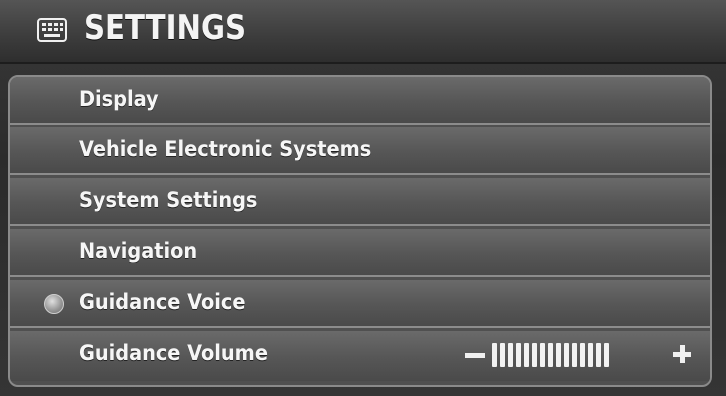 The image size is (726, 396). What do you see at coordinates (360, 253) in the screenshot?
I see `menu-item-navigation: Navigation` at bounding box center [360, 253].